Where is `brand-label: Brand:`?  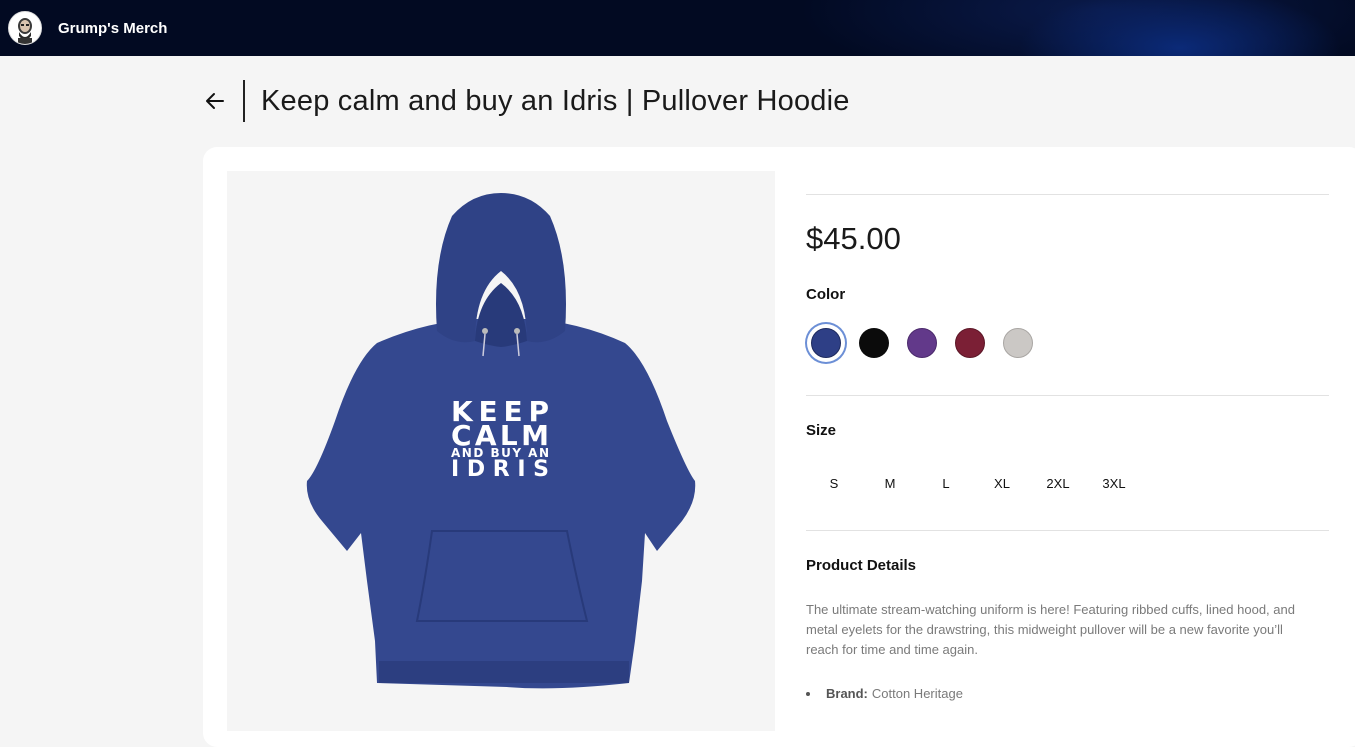 brand-label: Brand: is located at coordinates (847, 693).